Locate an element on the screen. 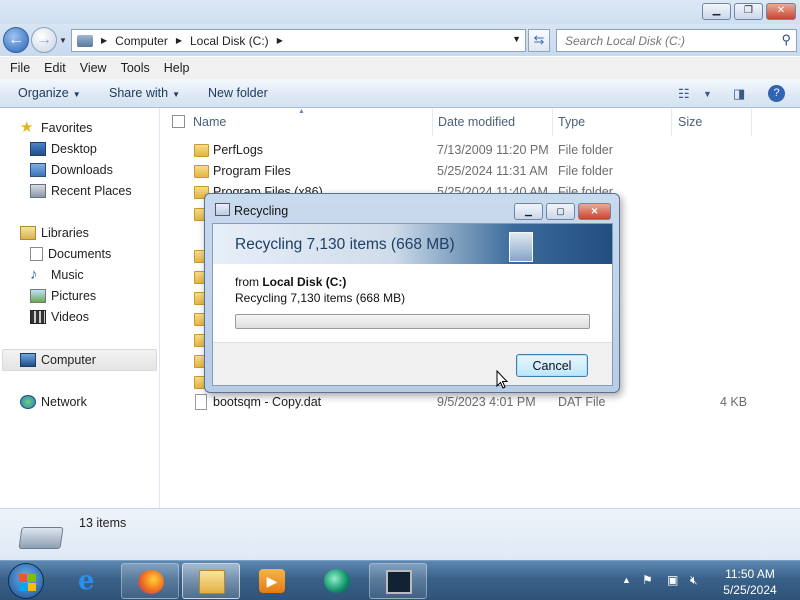 This screenshot has width=800, height=600. nav-libraries-label: Libraries is located at coordinates (65, 233).